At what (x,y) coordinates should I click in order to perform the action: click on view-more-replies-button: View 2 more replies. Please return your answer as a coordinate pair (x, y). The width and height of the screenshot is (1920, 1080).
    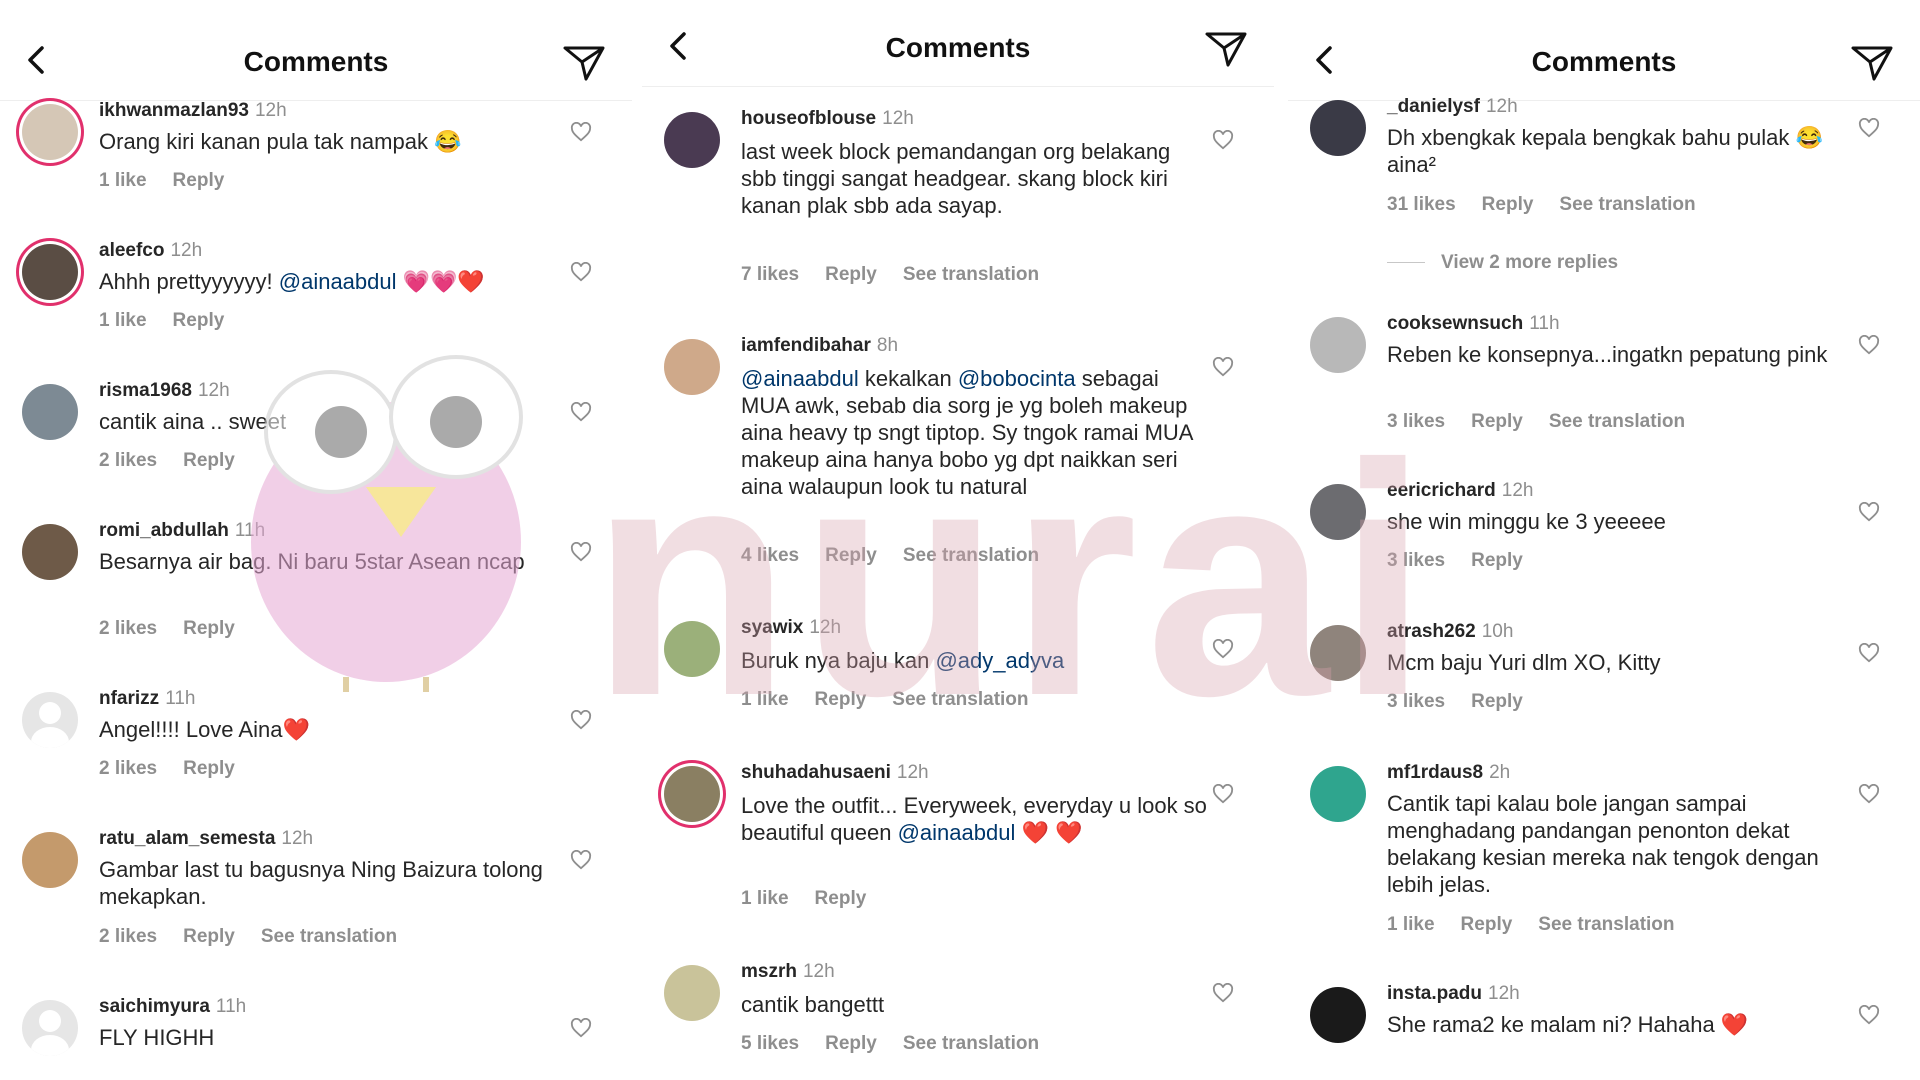
    Looking at the image, I should click on (1502, 263).